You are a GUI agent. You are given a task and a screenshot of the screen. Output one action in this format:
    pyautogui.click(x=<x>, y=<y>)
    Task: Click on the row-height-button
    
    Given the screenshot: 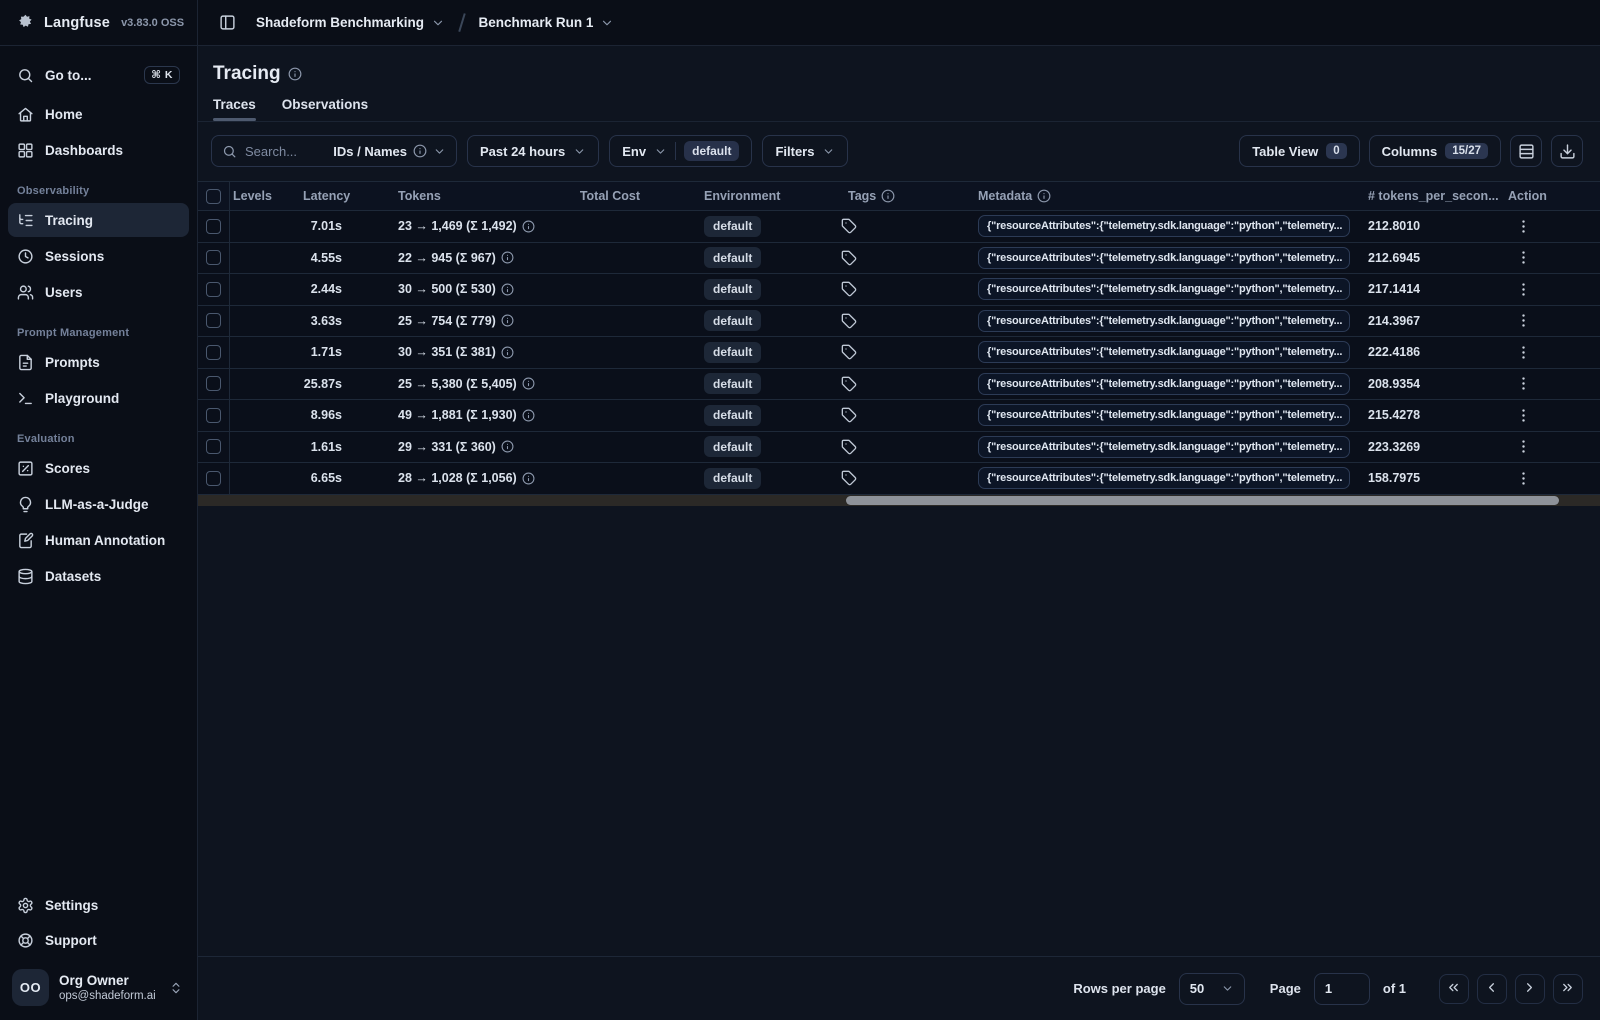 What is the action you would take?
    pyautogui.click(x=1526, y=151)
    